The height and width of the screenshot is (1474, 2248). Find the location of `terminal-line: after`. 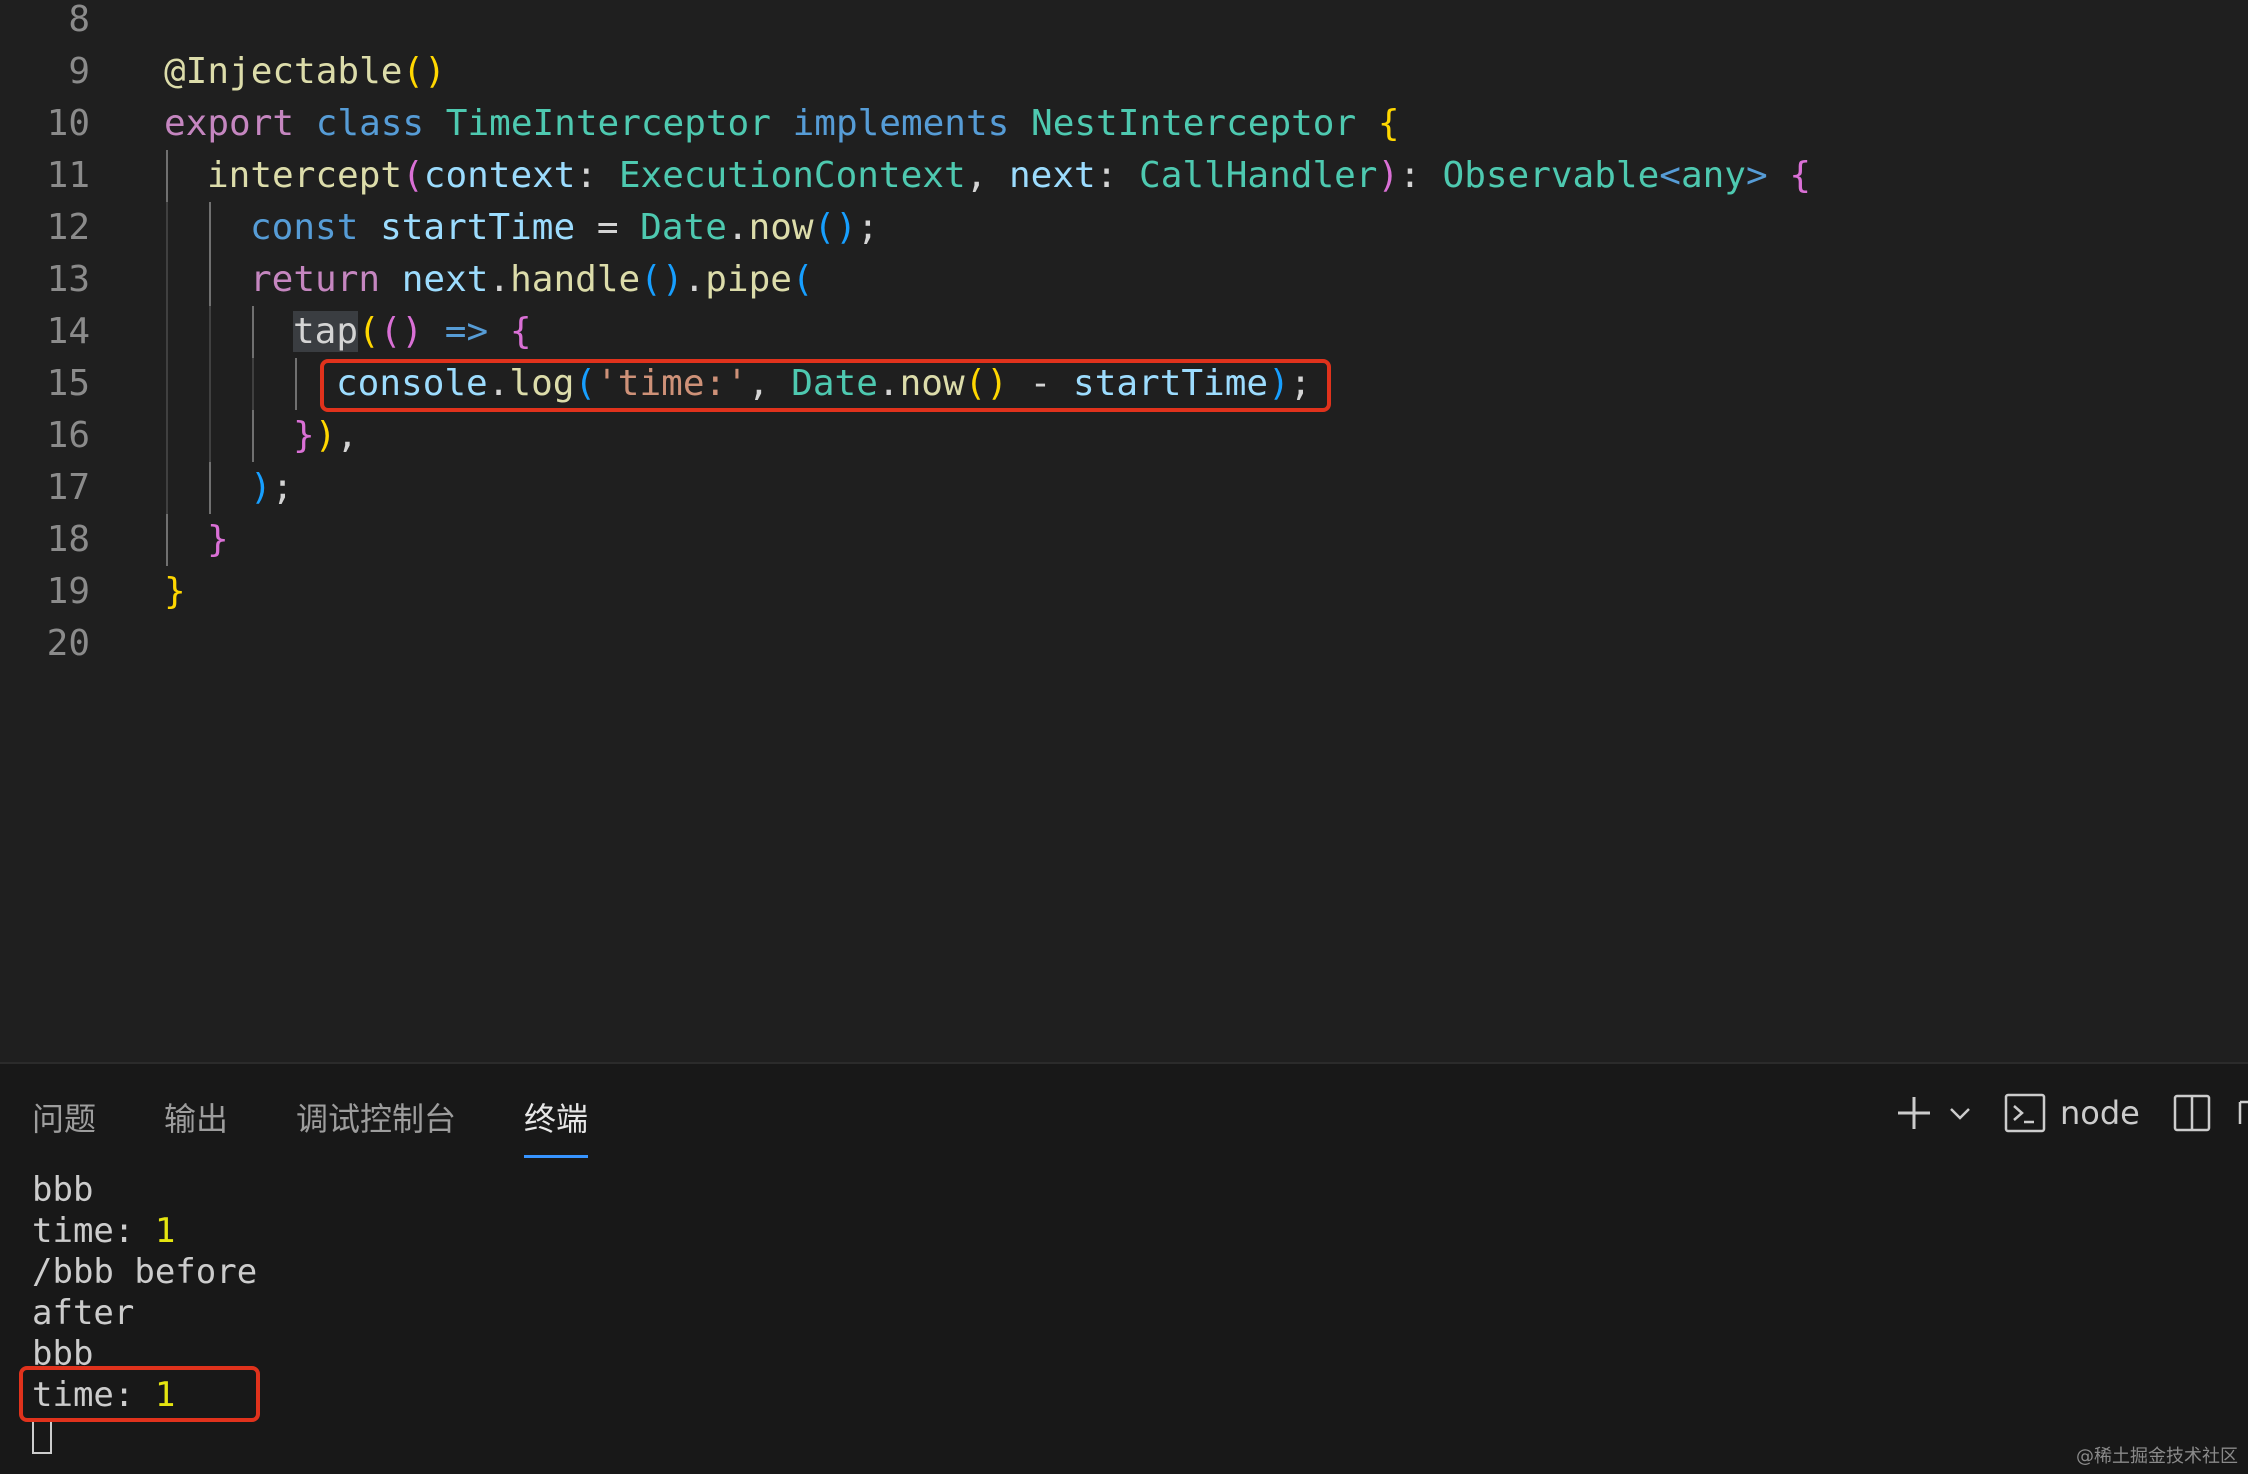

terminal-line: after is located at coordinates (83, 1313).